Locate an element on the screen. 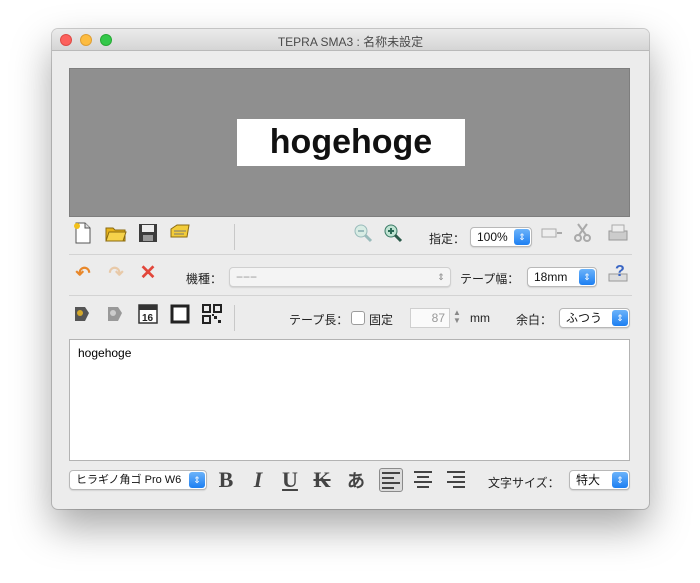 This screenshot has height=583, width=700. save-icon is located at coordinates (148, 233).